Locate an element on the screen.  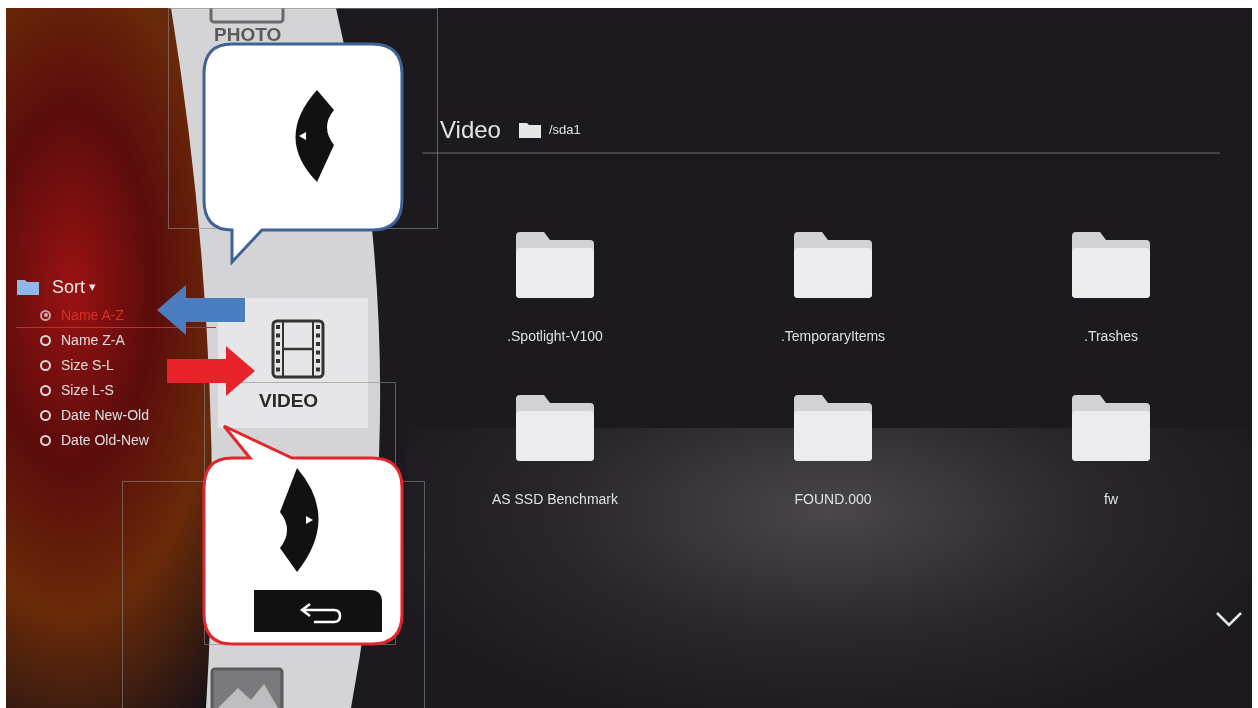
folder-item: FOUND.000 is located at coordinates (833, 452).